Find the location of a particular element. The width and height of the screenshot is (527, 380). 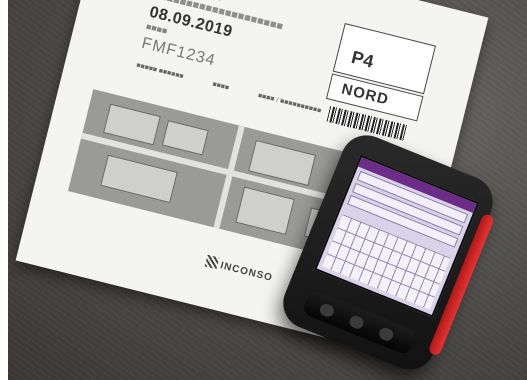

parking-area-label: P4 is located at coordinates (362, 59).